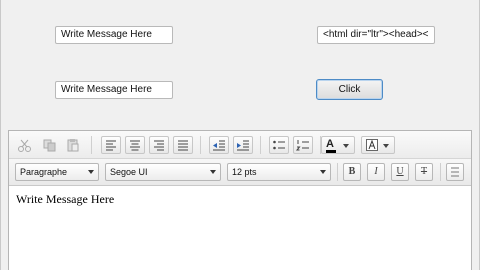 This screenshot has height=270, width=480. What do you see at coordinates (44, 172) in the screenshot?
I see `paragraph-format-value: Paragraphe` at bounding box center [44, 172].